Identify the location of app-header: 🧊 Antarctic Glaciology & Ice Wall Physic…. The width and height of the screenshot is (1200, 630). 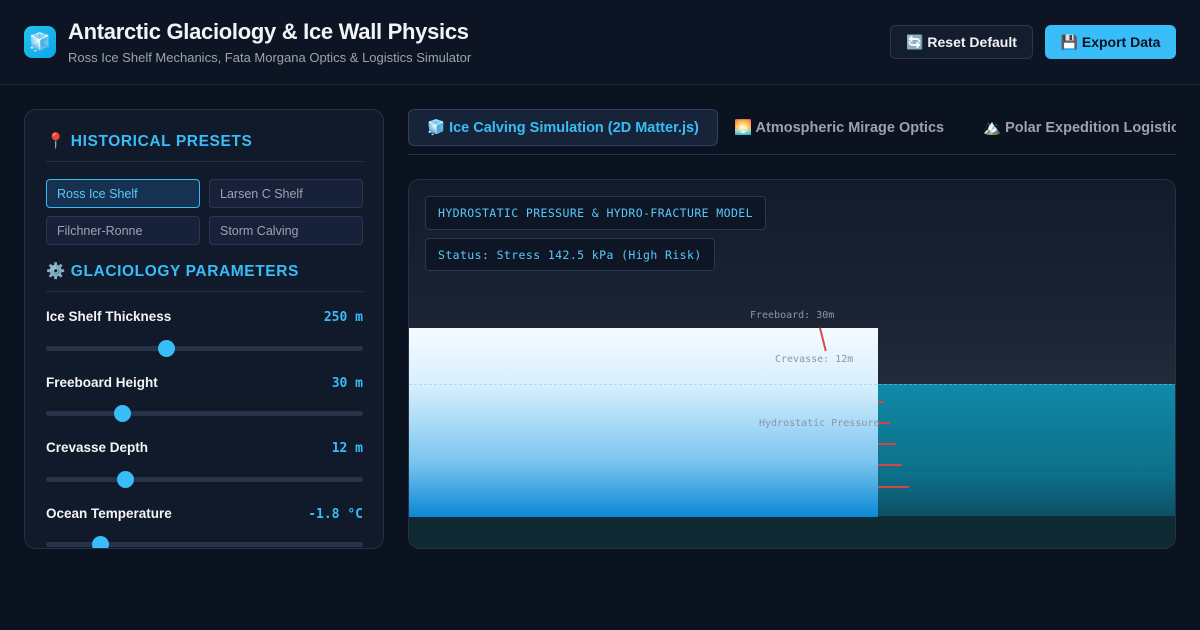
(600, 42).